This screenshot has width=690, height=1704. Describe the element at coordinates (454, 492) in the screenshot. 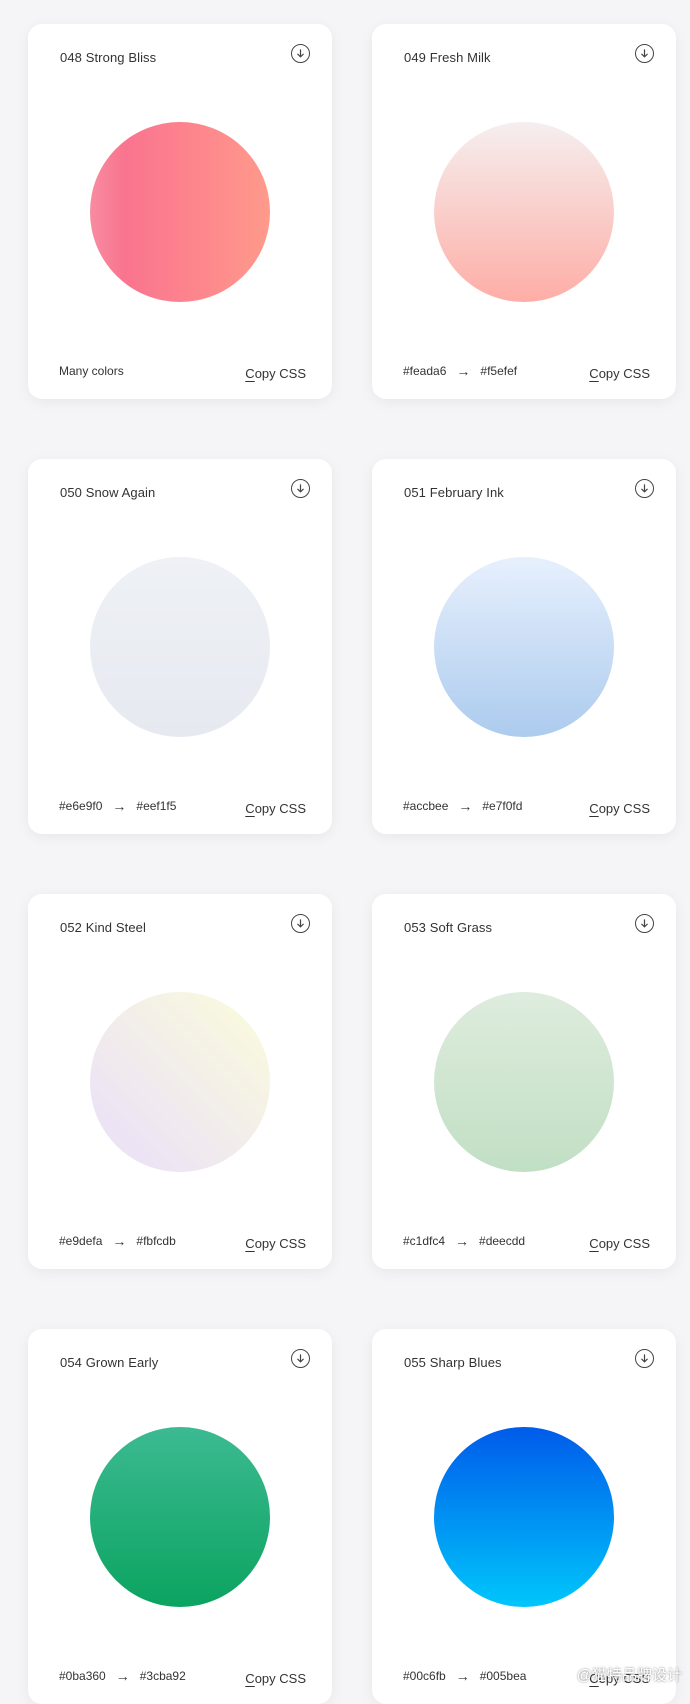

I see `gradient-name: 051 February Ink` at that location.